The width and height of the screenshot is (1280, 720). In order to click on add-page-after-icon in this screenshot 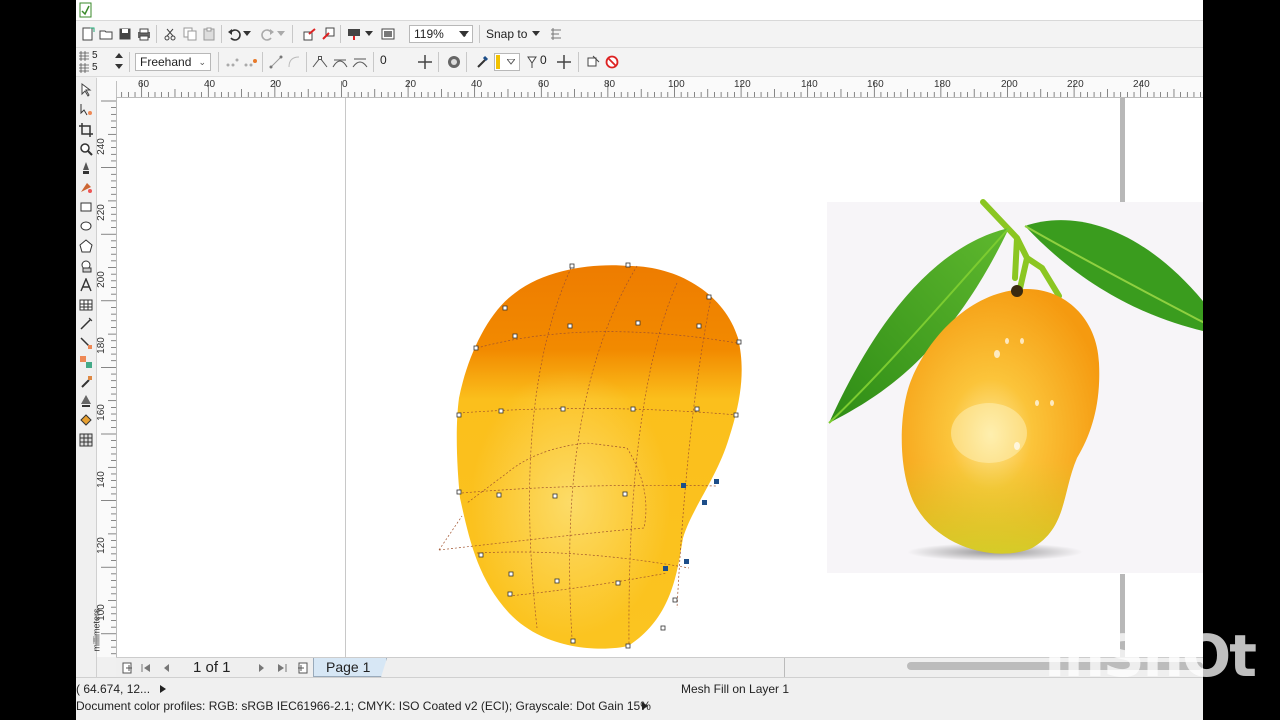, I will do `click(302, 668)`.